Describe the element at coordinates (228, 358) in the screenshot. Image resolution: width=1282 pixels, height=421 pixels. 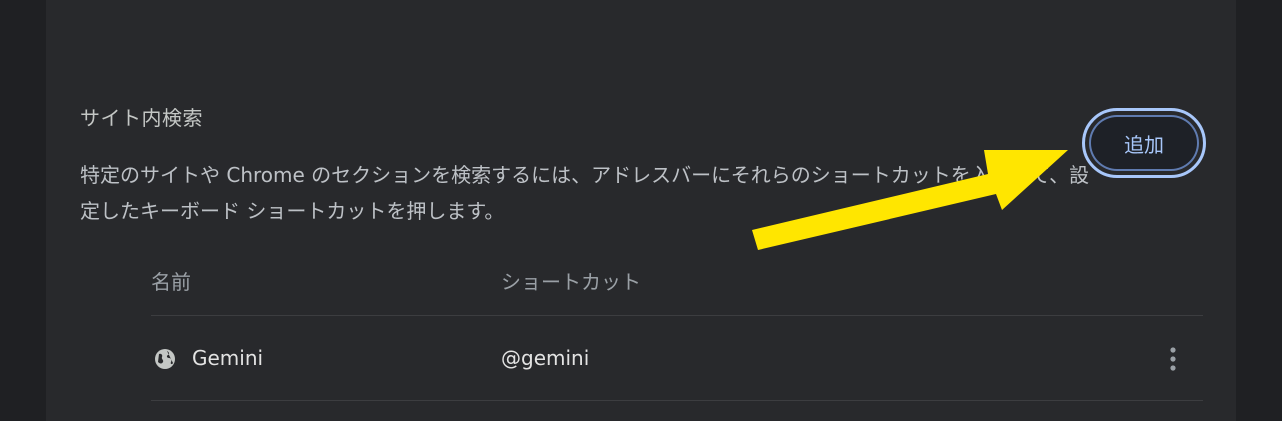
I see `row-name: Gemini` at that location.